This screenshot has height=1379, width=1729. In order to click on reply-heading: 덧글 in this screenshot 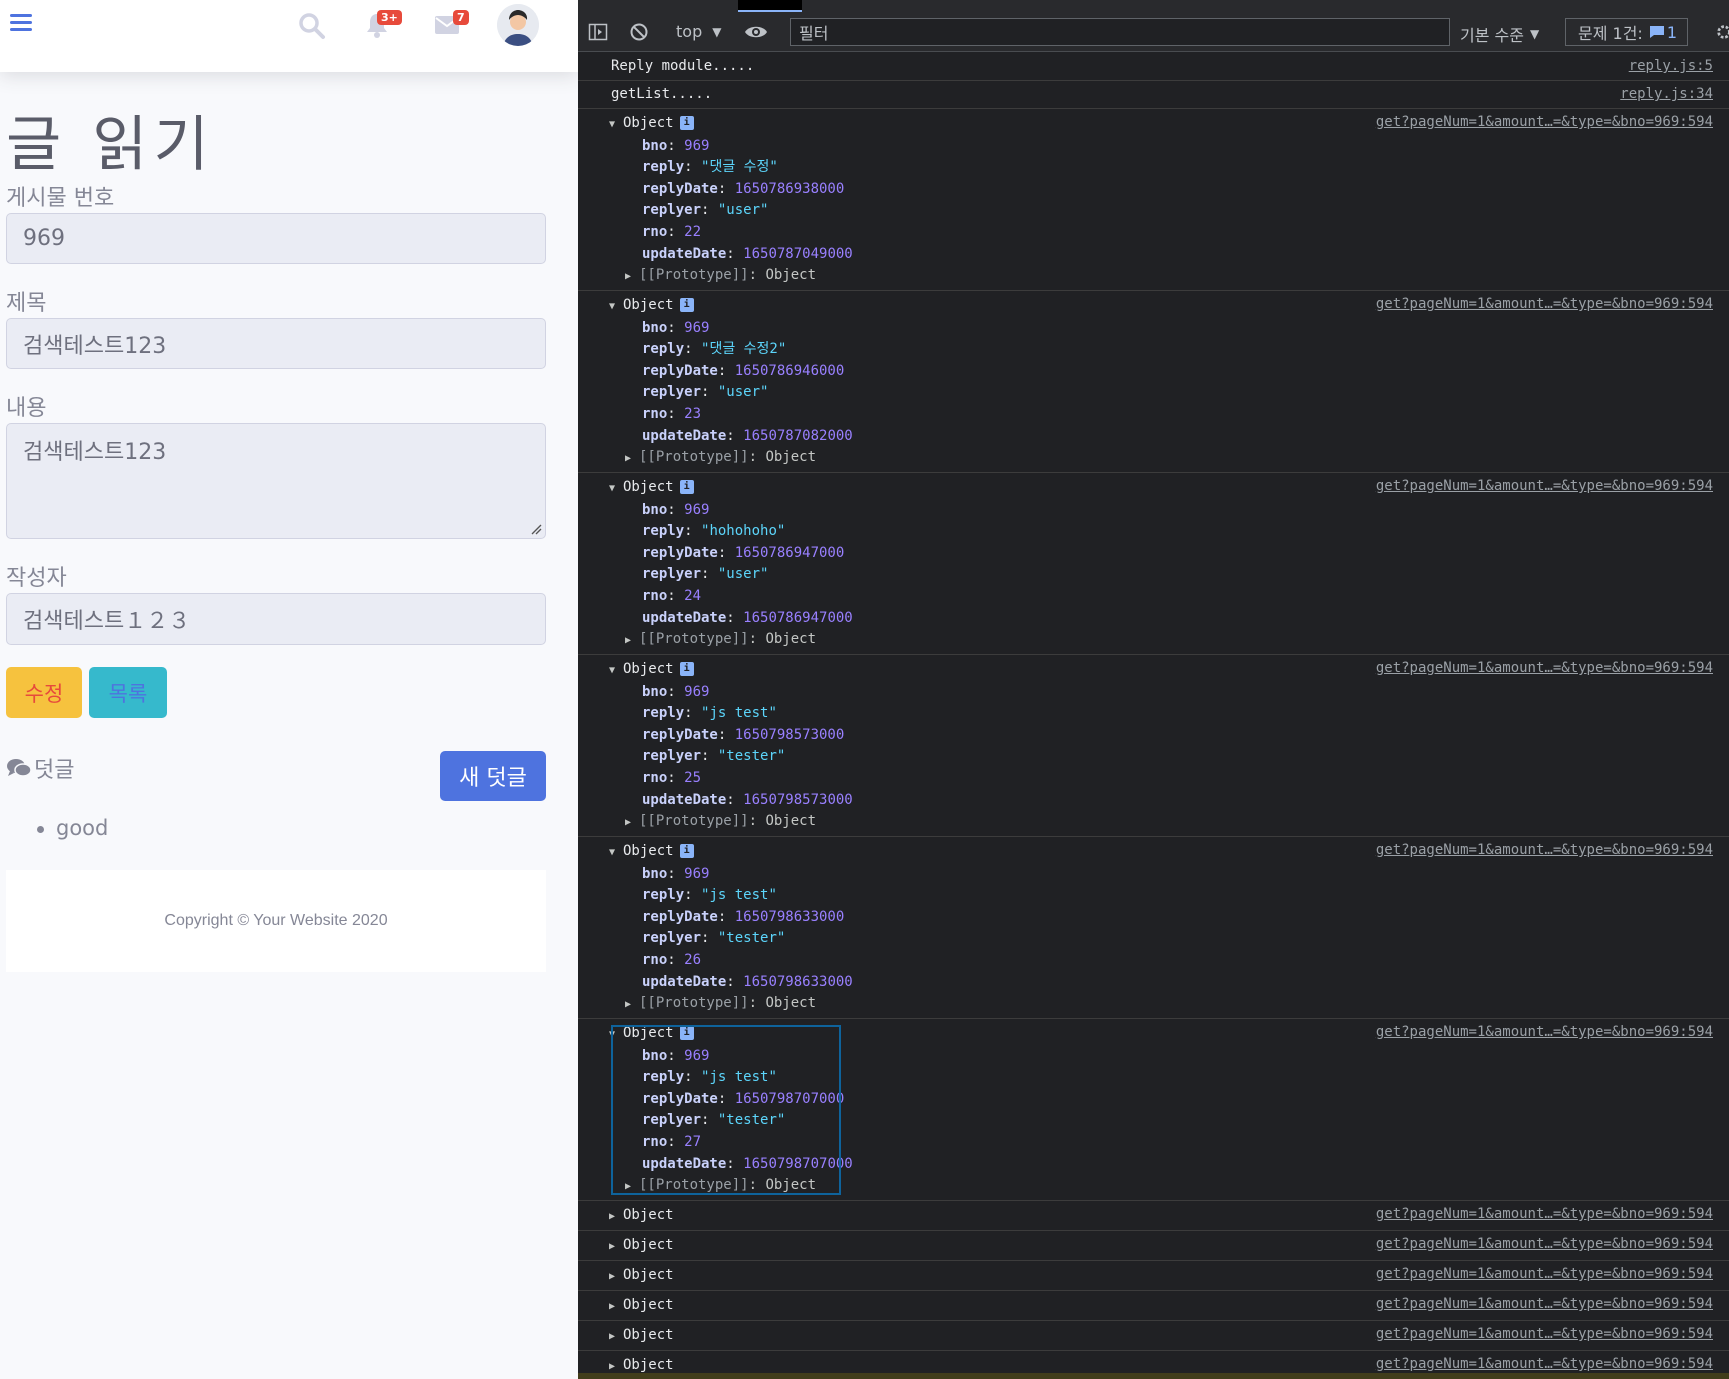, I will do `click(40, 768)`.